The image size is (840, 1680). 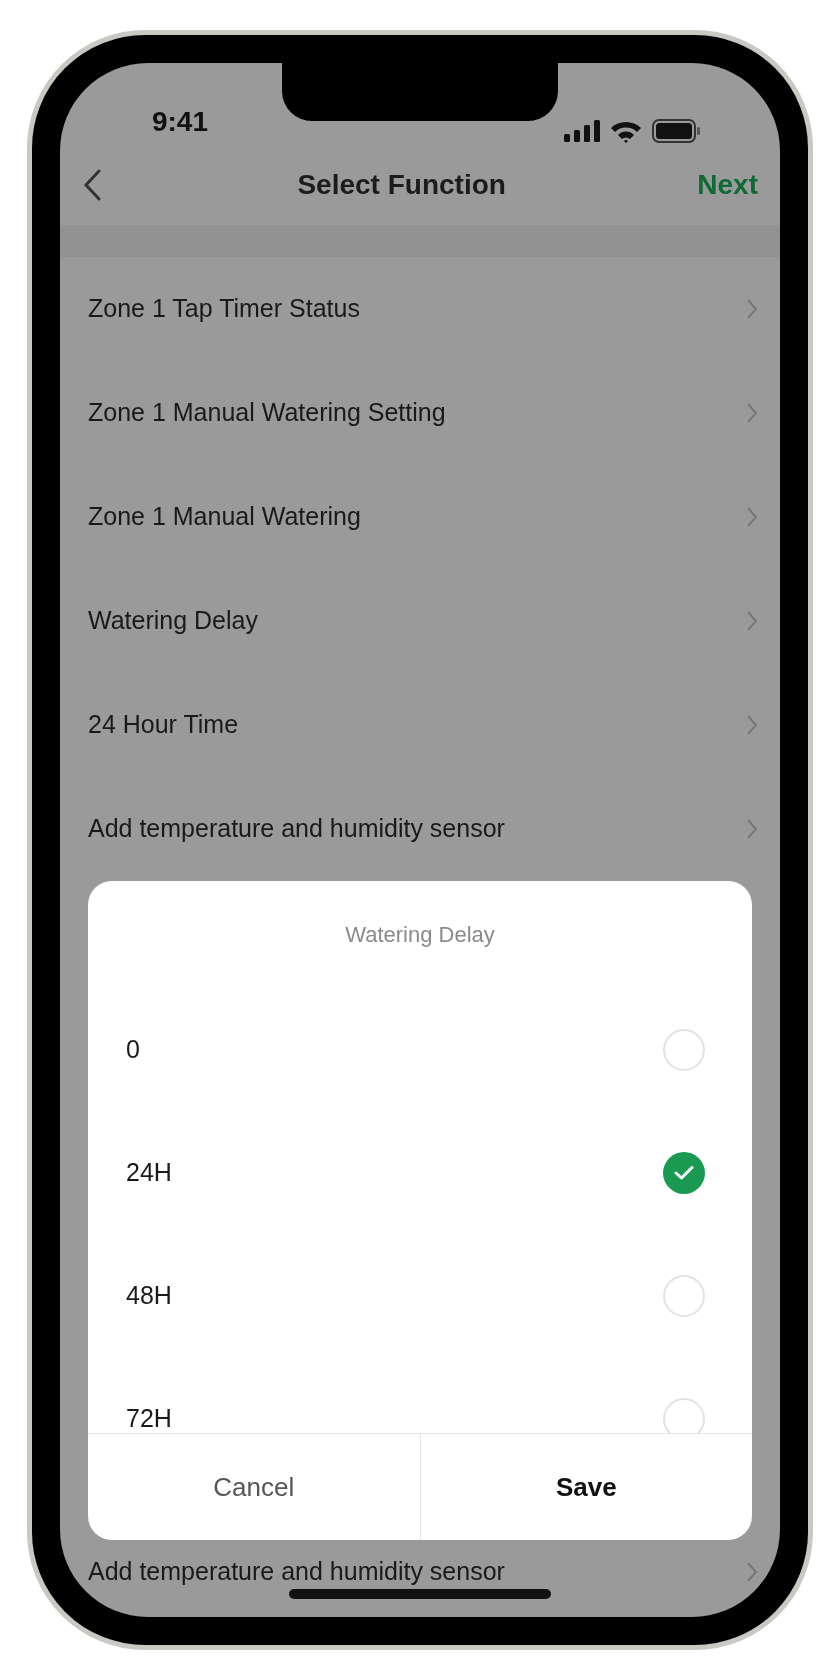 I want to click on function-label: 24 Hour Time, so click(x=163, y=725).